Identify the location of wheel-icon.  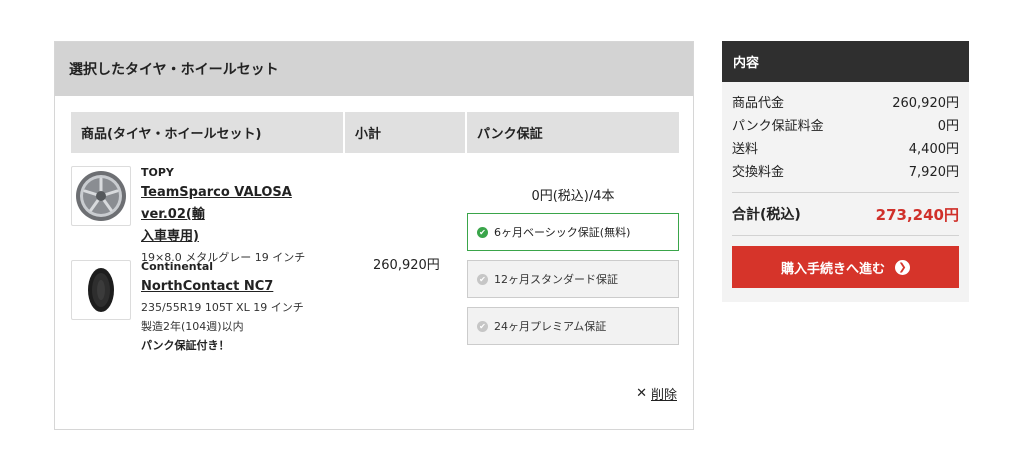
(101, 196).